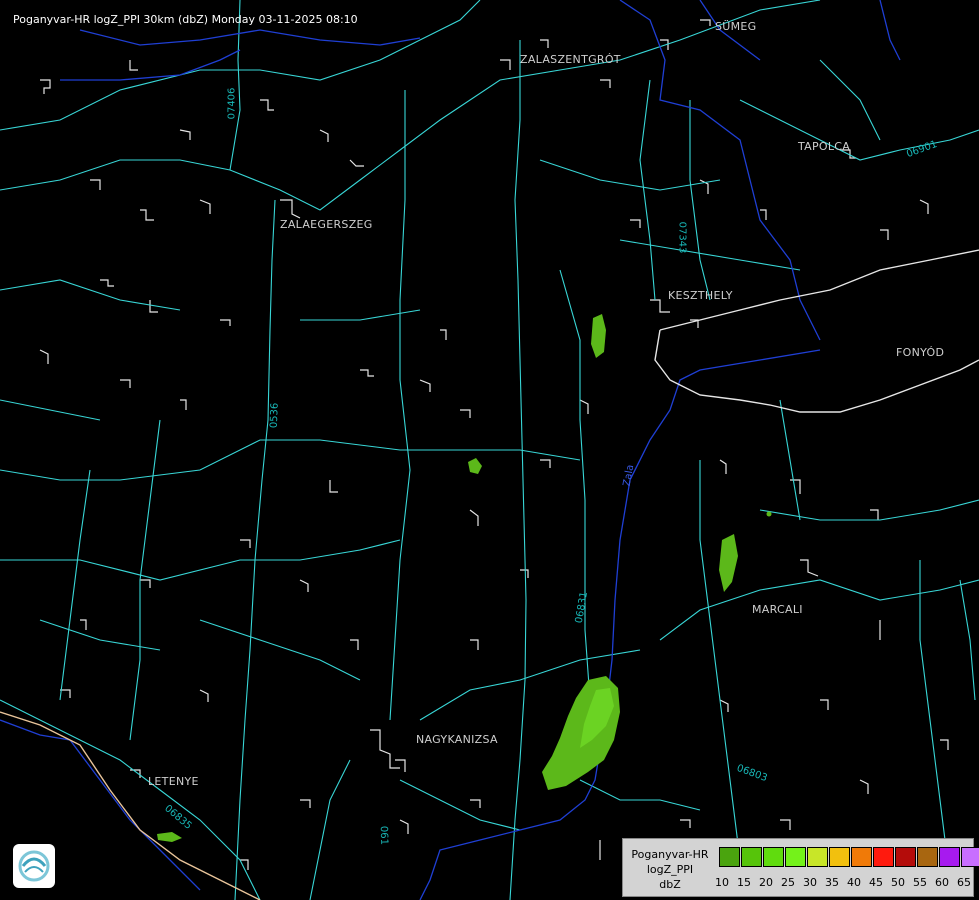 This screenshot has width=979, height=900. I want to click on road-label-061: 061, so click(383, 835).